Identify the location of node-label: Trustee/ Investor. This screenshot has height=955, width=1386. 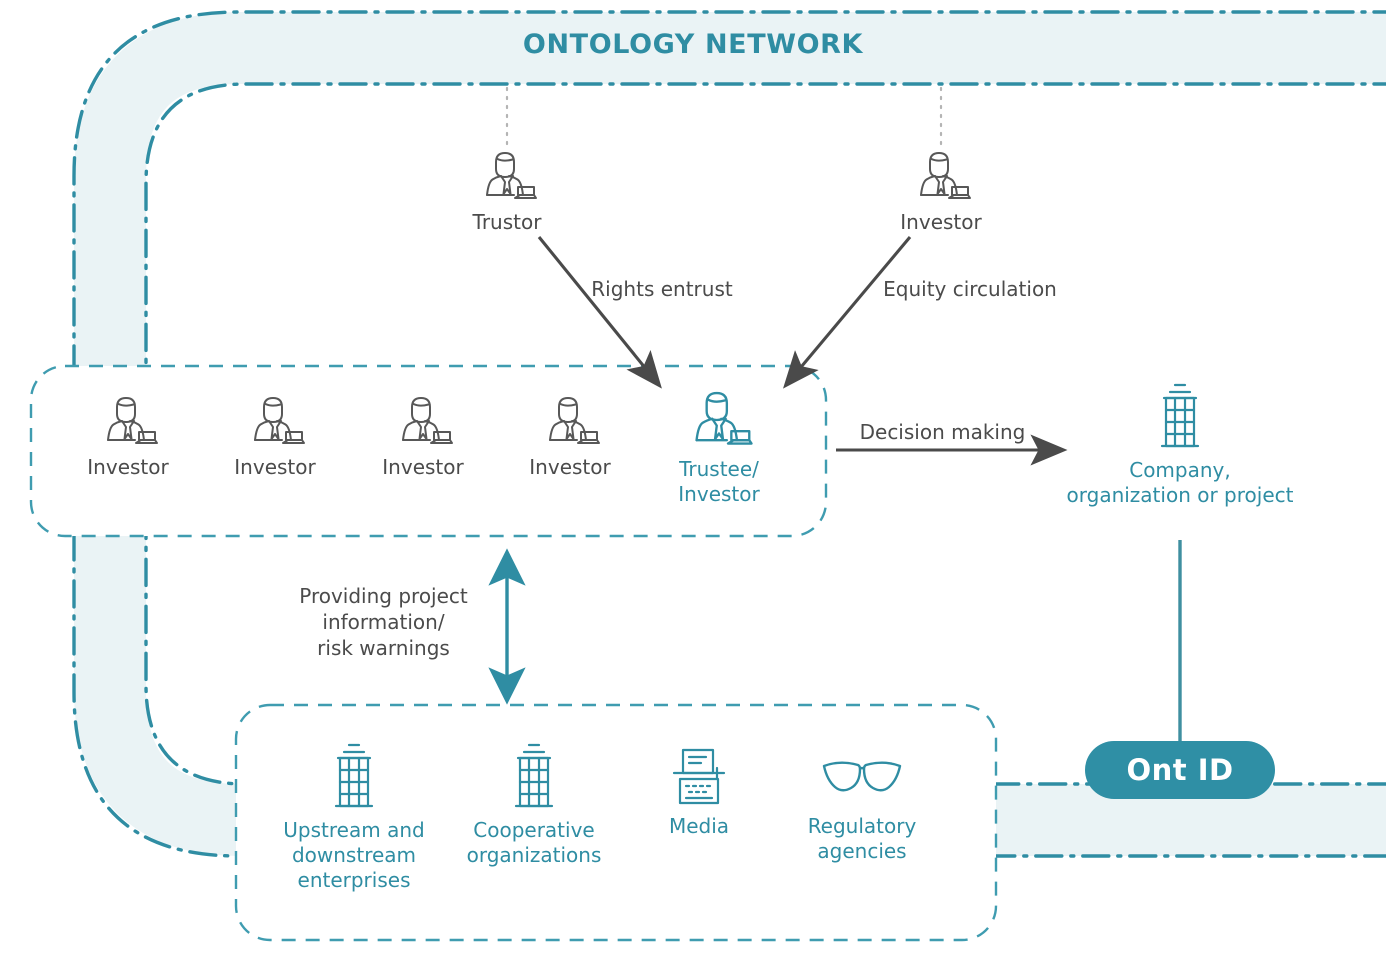
(719, 481).